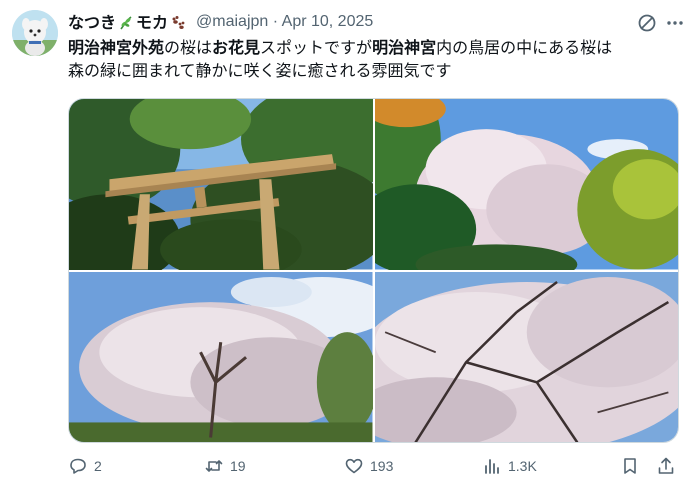 This screenshot has width=700, height=493. I want to click on avatar, so click(35, 33).